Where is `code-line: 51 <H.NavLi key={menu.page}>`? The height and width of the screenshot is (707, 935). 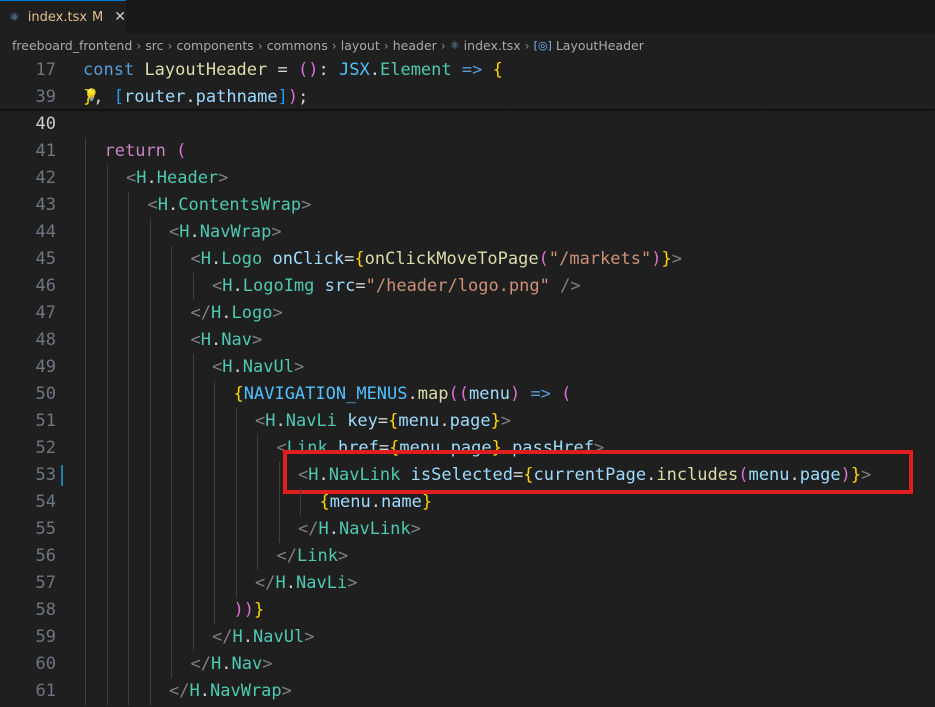 code-line: 51 <H.NavLi key={menu.page}> is located at coordinates (467, 421).